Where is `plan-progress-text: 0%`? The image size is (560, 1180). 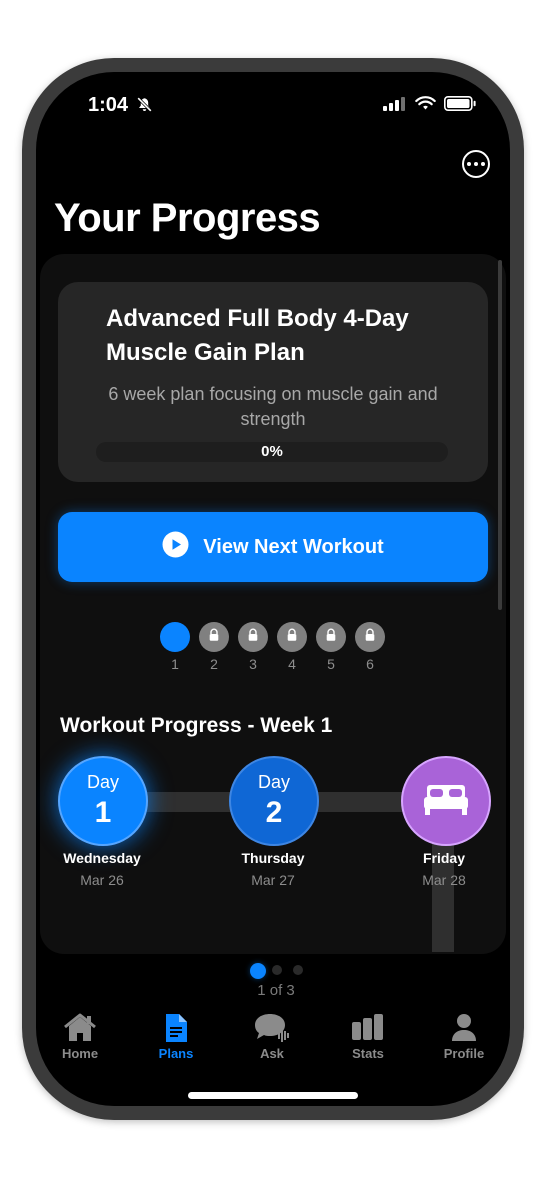
plan-progress-text: 0% is located at coordinates (272, 451).